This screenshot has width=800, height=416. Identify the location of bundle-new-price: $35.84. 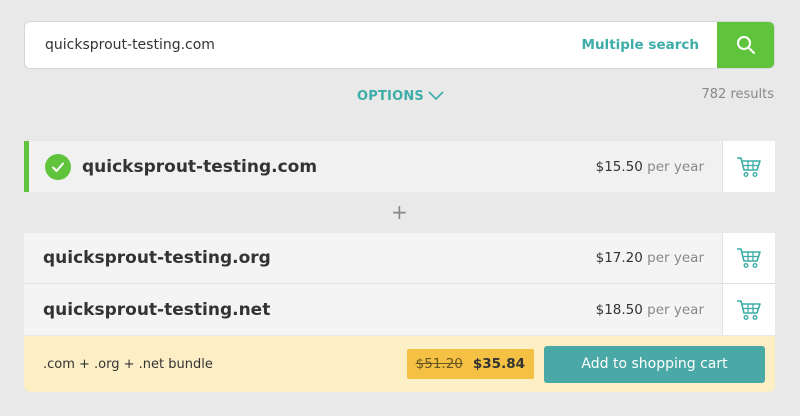
(498, 364).